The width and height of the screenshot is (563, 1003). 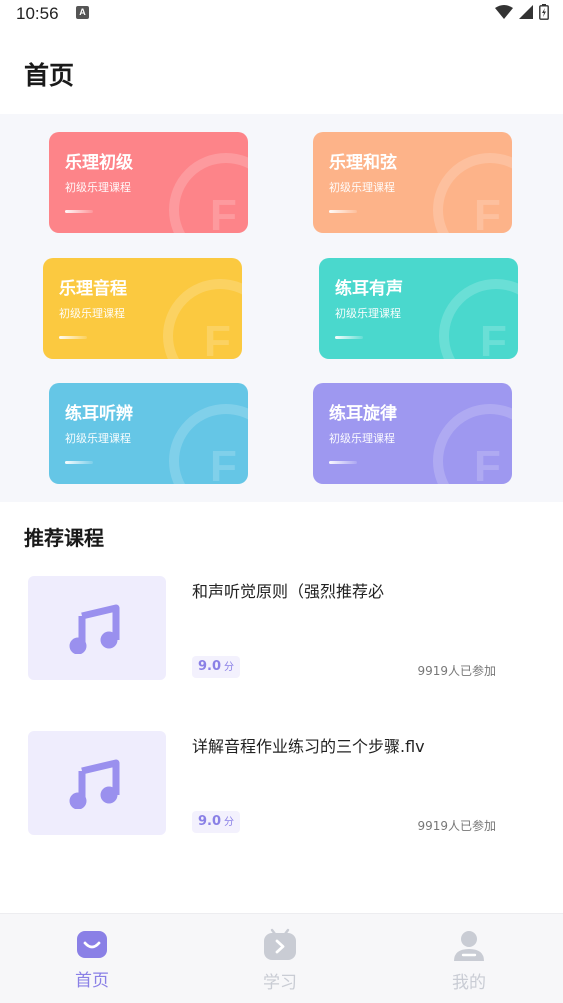 What do you see at coordinates (412, 433) in the screenshot?
I see `category-card-ear-melody: F 练耳旋律 初级乐理课程` at bounding box center [412, 433].